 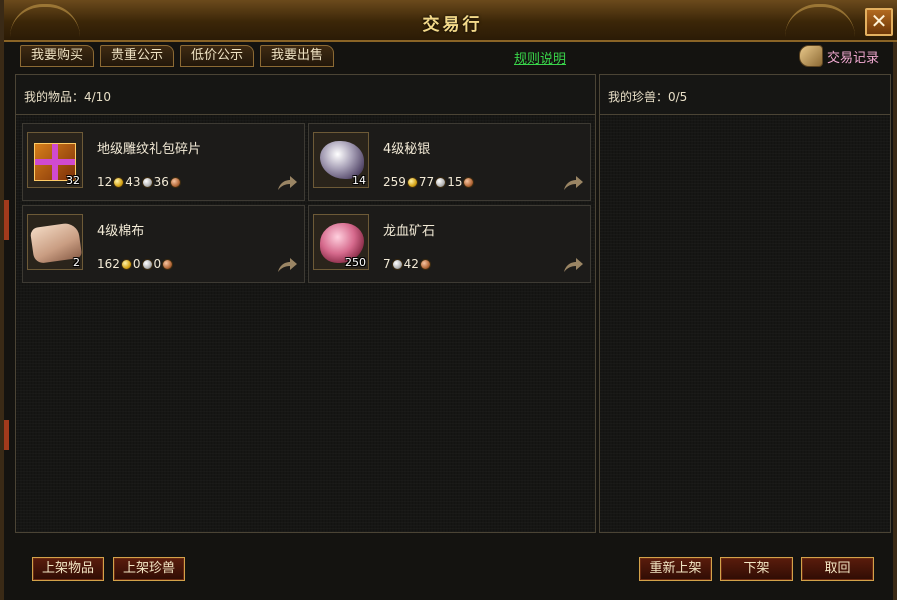 I want to click on tab-lowprice-notice: 低价公示, so click(x=217, y=56).